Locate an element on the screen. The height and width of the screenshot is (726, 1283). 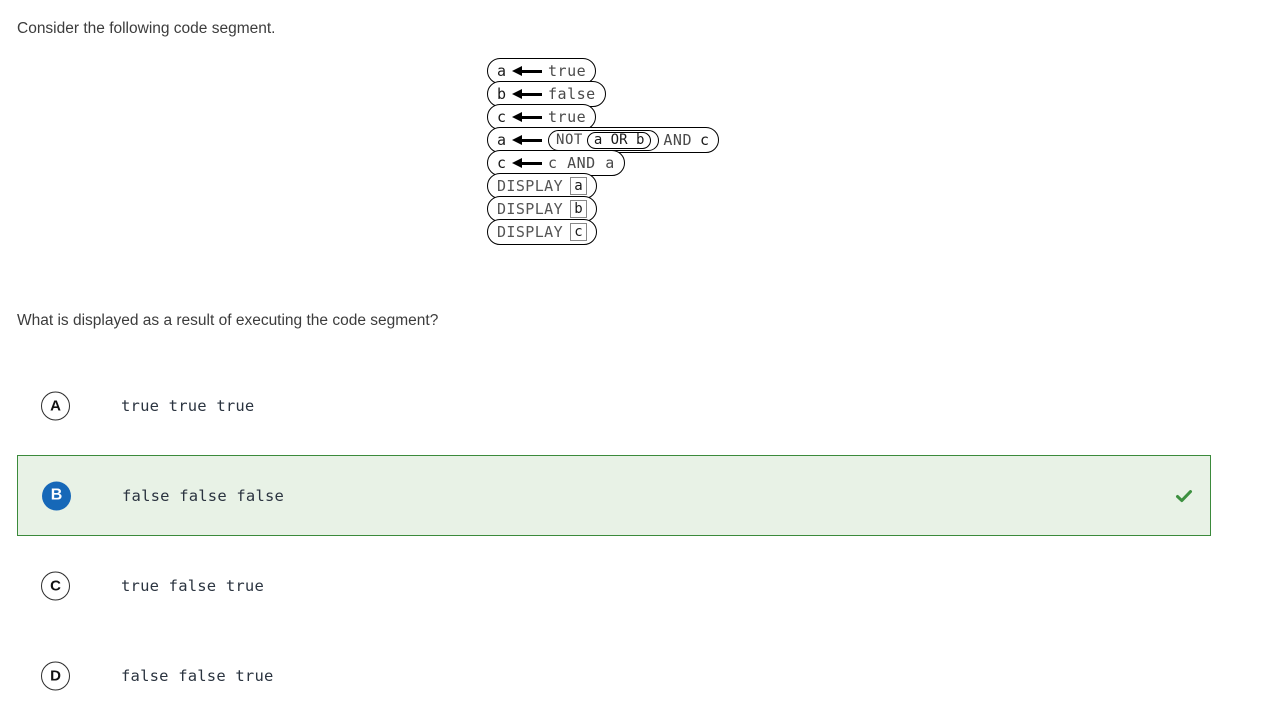
choice-letter-d: D is located at coordinates (55, 675).